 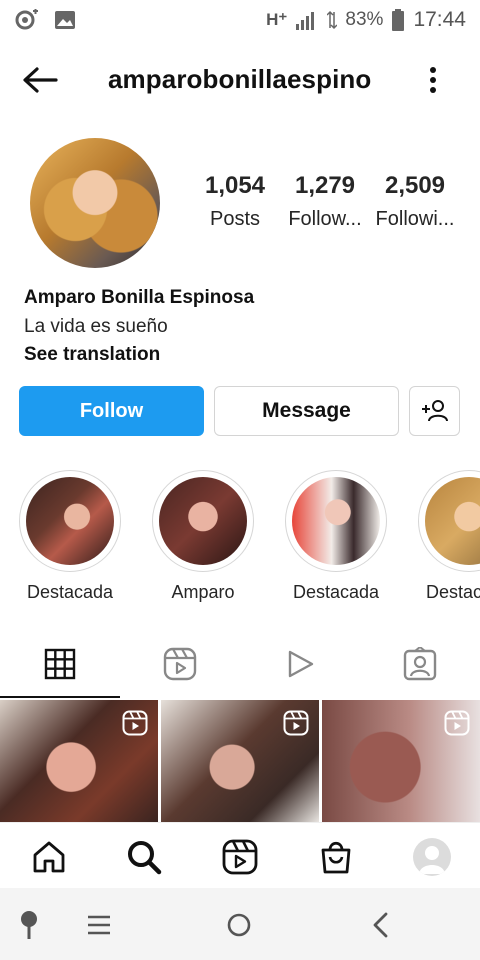 I want to click on profile-tabs, so click(x=240, y=664).